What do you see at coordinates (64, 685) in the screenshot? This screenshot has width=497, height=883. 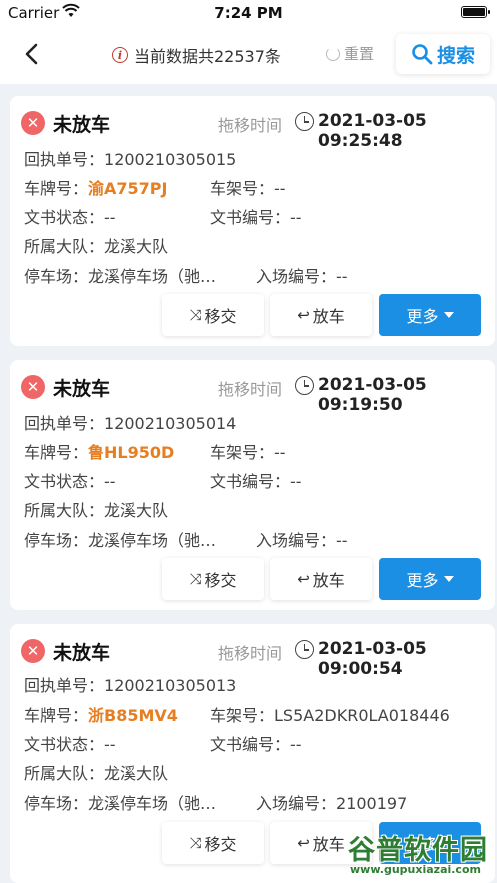 I see `receipt-label: 回执单号：` at bounding box center [64, 685].